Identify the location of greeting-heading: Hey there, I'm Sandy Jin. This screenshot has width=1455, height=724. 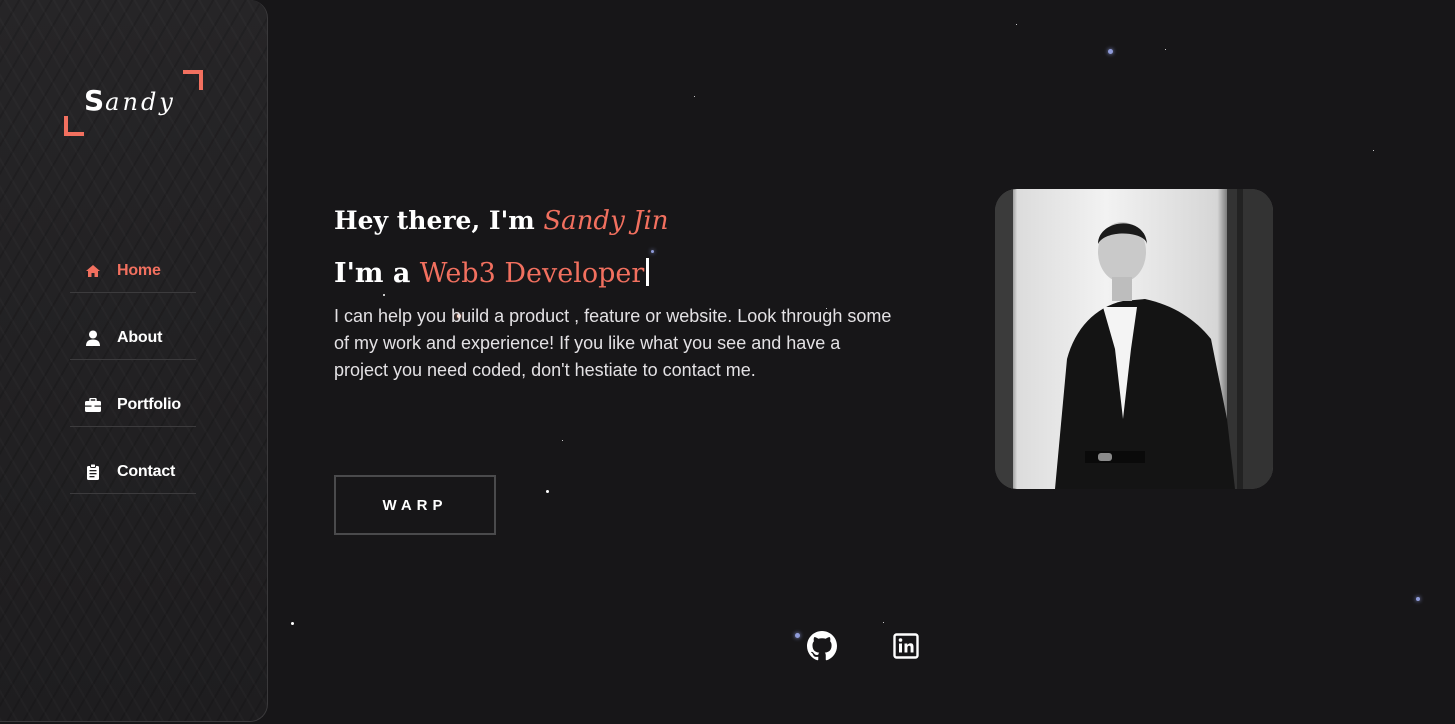
(624, 221).